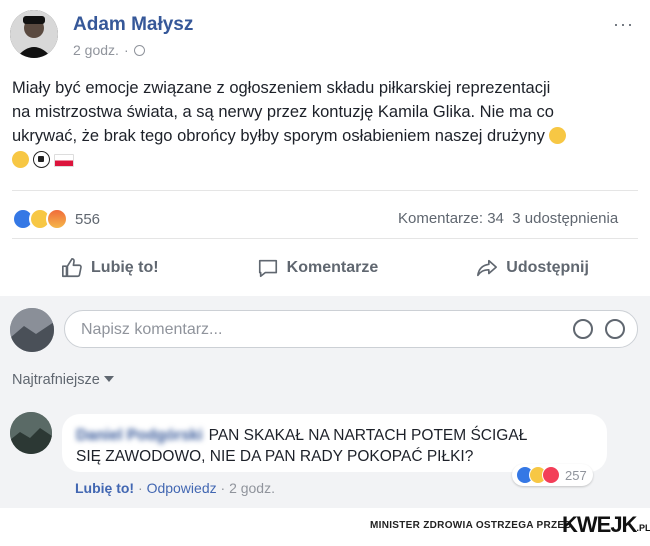 Image resolution: width=650 pixels, height=546 pixels. I want to click on worried-face-emoji-icon, so click(558, 135).